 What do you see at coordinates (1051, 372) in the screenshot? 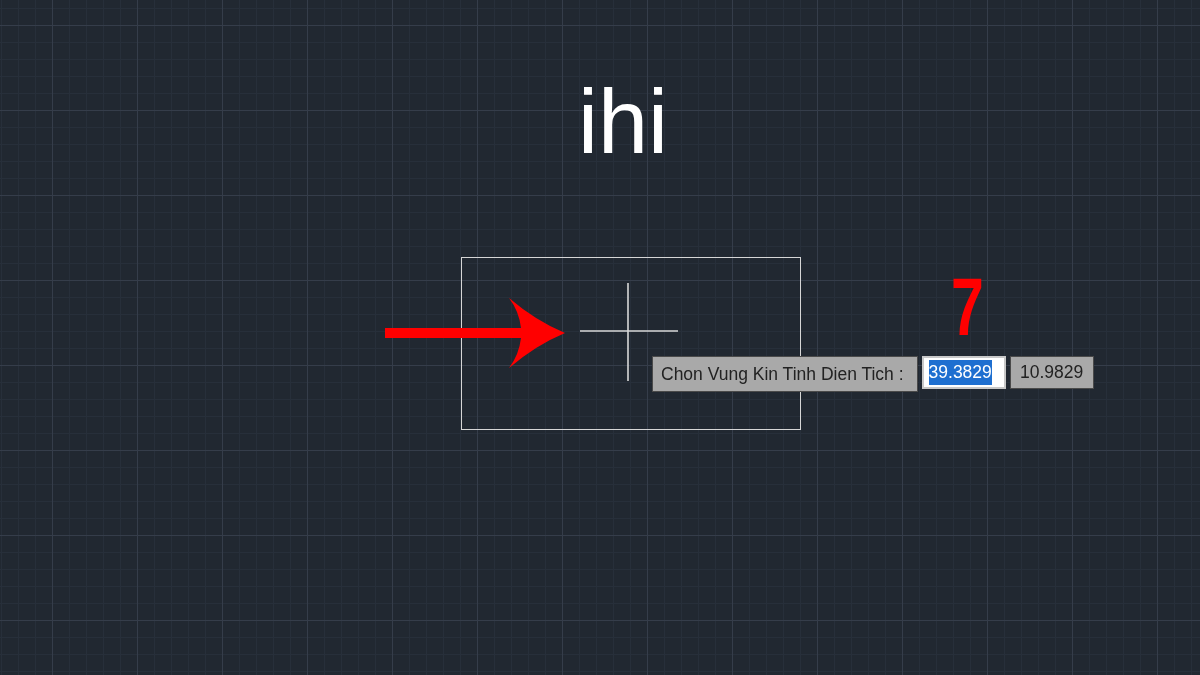
I see `coordinate-input: 10.9829` at bounding box center [1051, 372].